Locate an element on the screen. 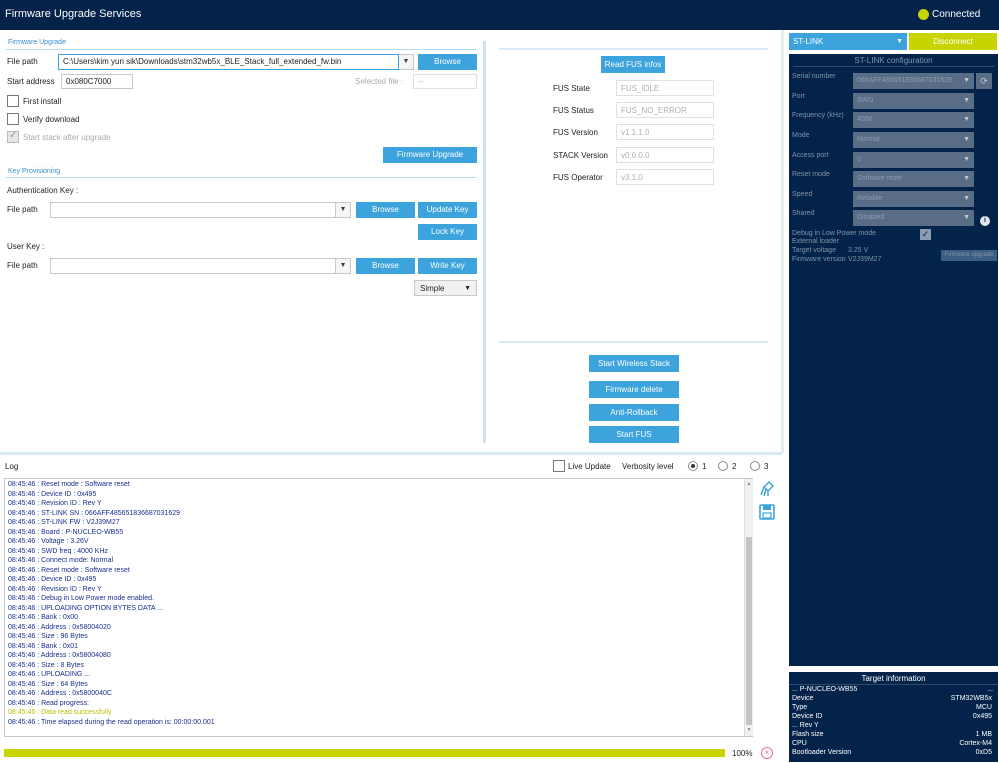 The width and height of the screenshot is (999, 763). cancel-icon: × is located at coordinates (767, 753).